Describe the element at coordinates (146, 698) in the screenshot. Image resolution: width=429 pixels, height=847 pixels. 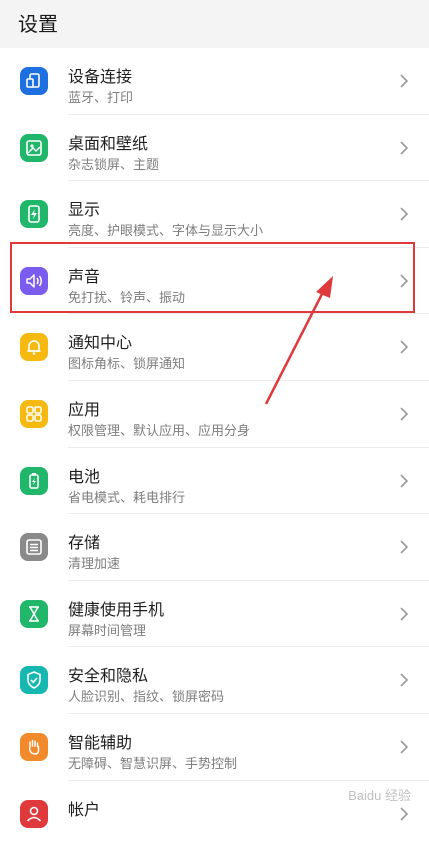
I see `settings-item-subtitle: 人脸识别、指纹、锁屏密码` at that location.